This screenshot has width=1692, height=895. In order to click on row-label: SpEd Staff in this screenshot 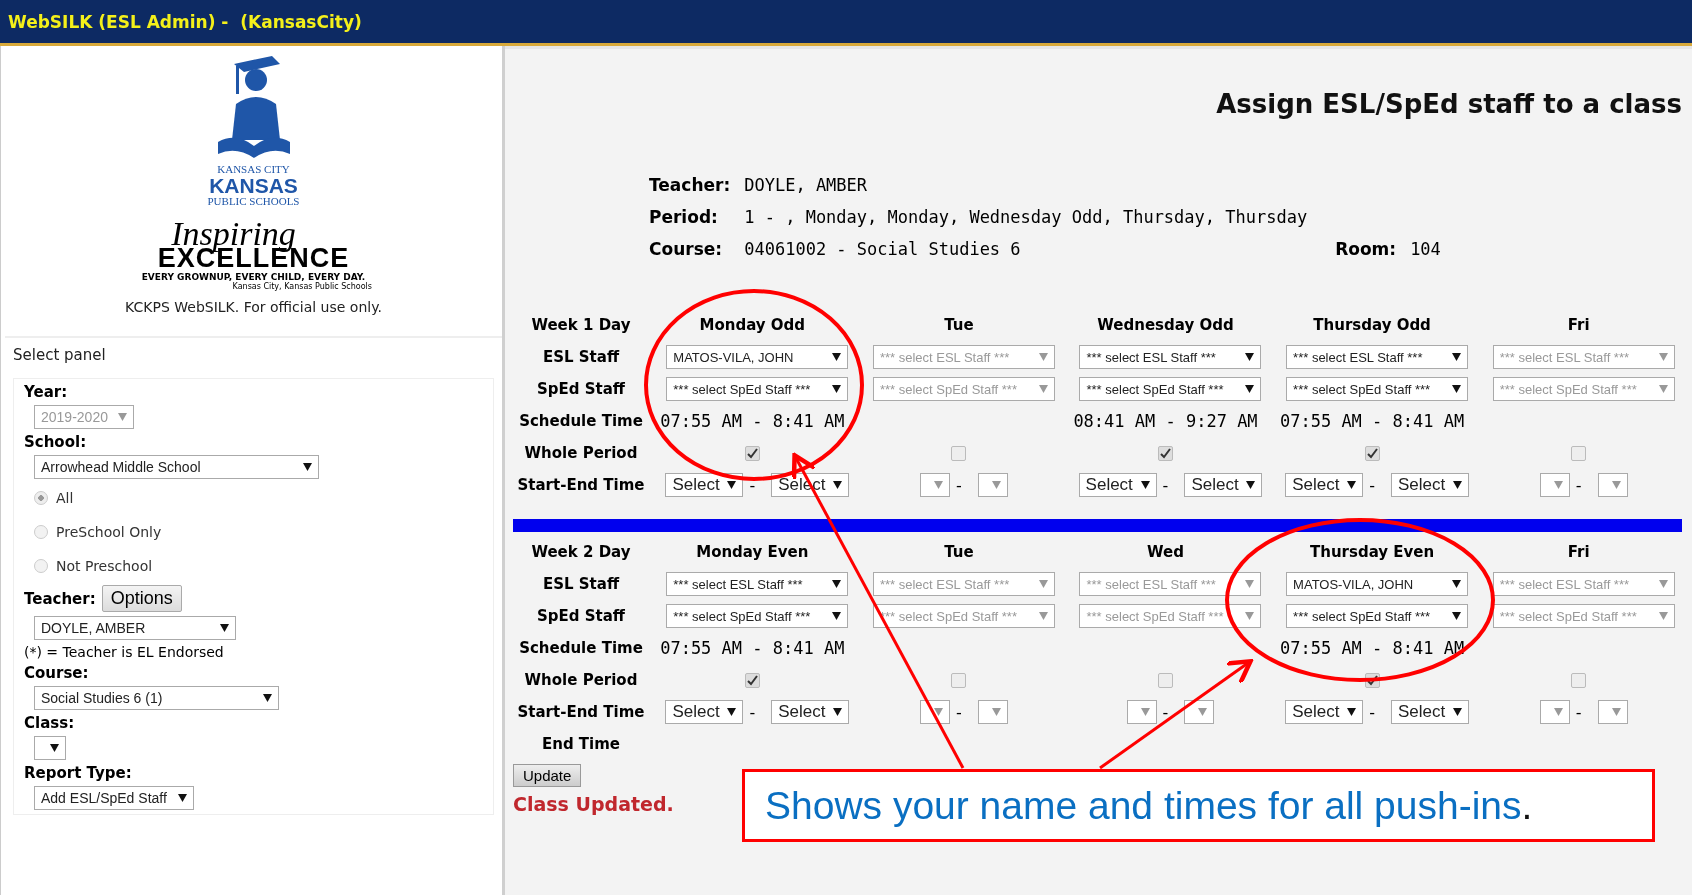, I will do `click(581, 616)`.